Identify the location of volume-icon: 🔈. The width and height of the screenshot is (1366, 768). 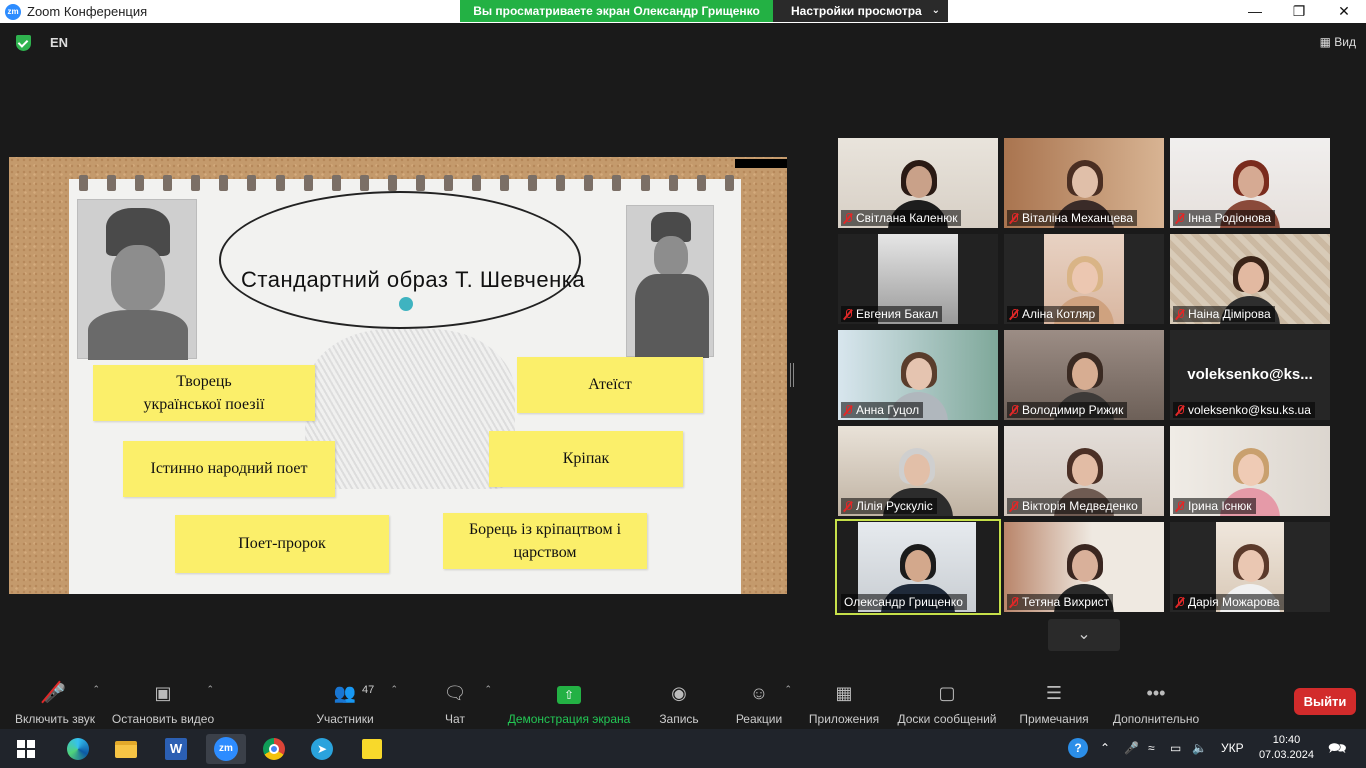
(1199, 748).